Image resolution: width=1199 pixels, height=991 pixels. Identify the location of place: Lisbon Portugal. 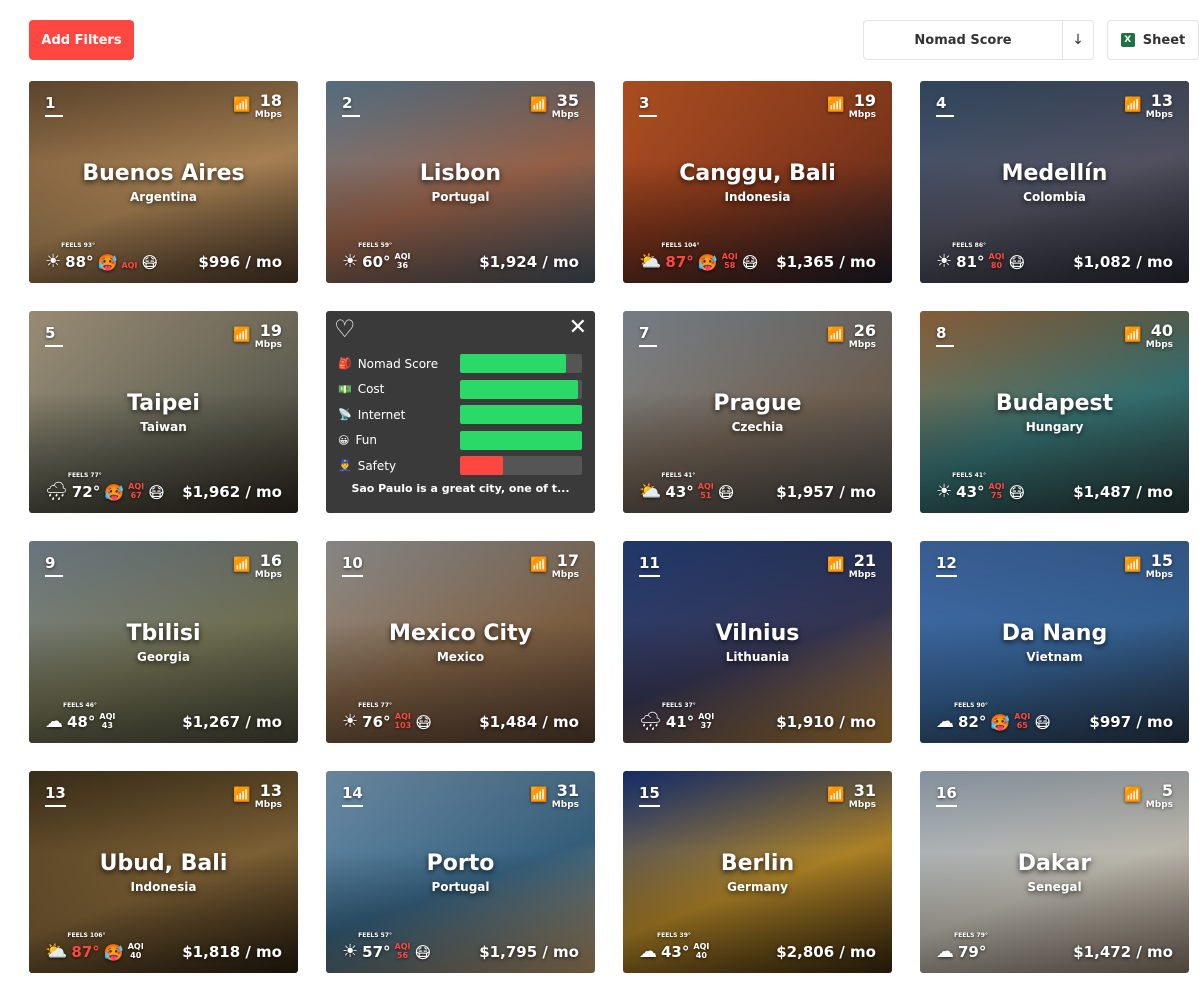
(460, 184).